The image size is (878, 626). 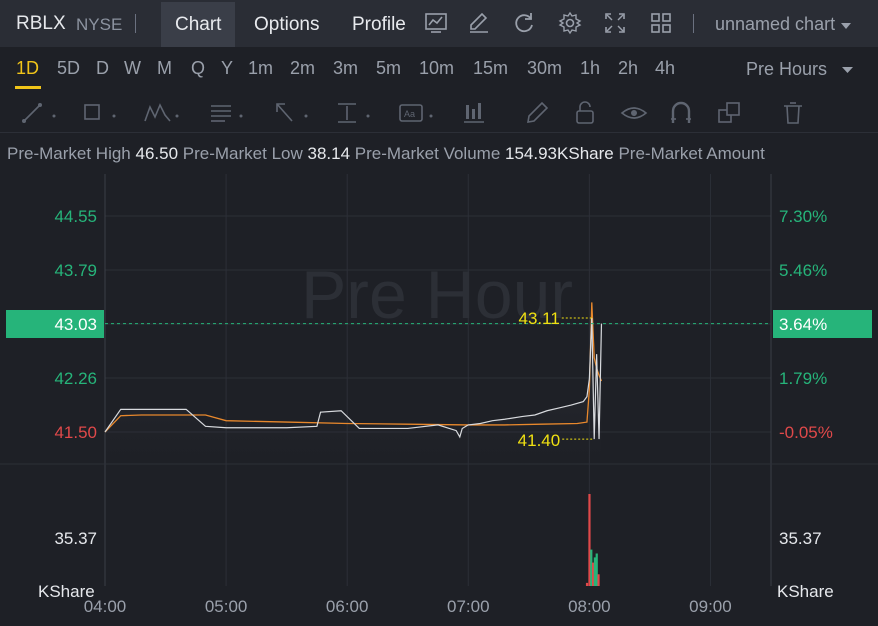 I want to click on interval-30m: 30m, so click(x=544, y=68).